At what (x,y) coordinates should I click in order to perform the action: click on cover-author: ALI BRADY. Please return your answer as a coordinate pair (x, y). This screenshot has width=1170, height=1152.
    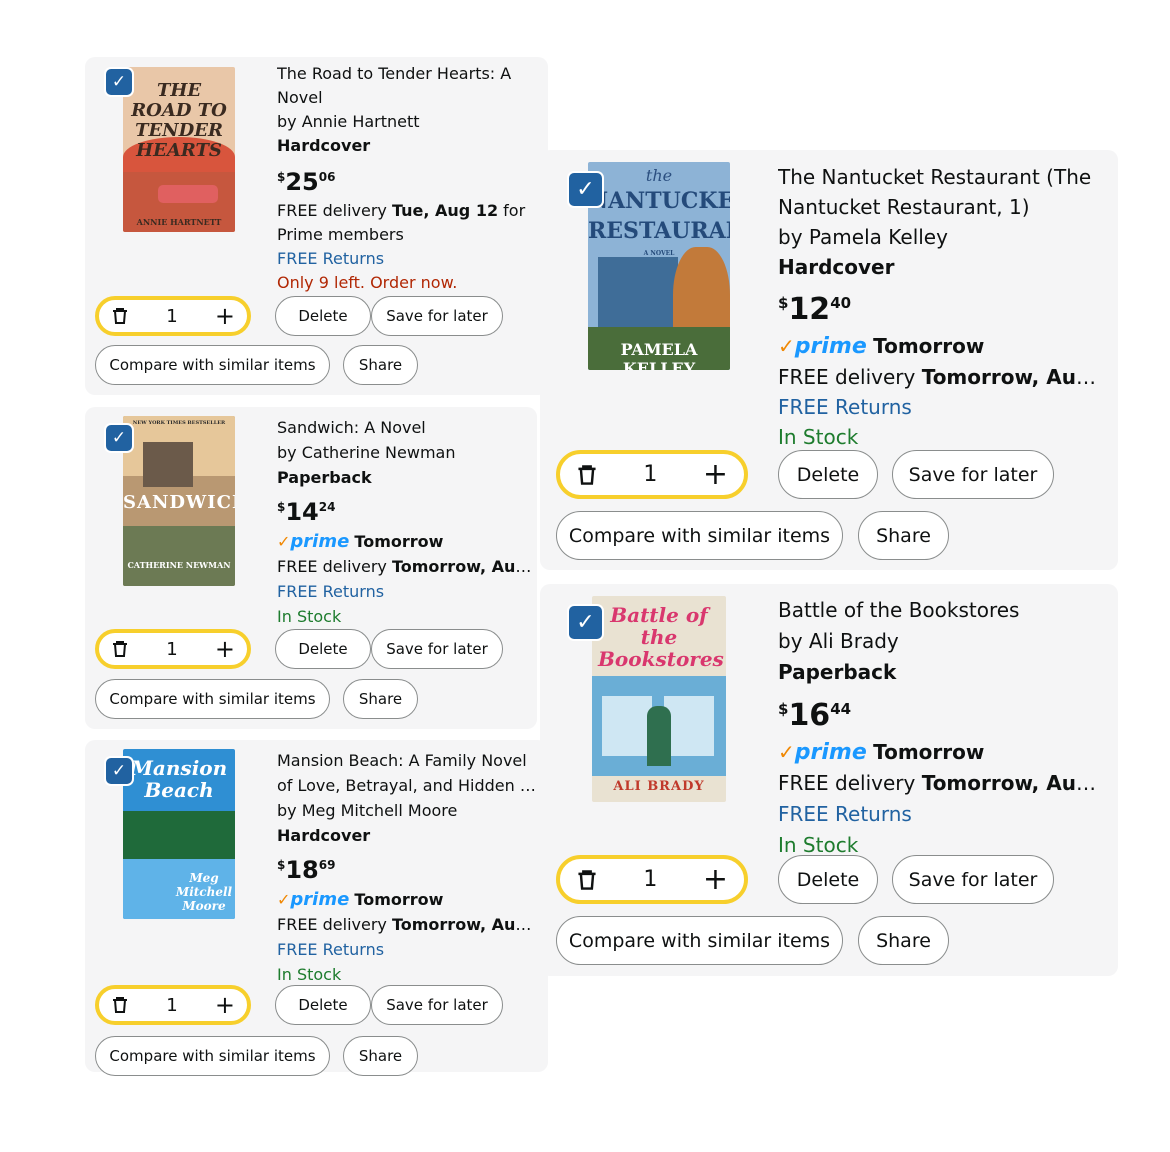
    Looking at the image, I should click on (659, 786).